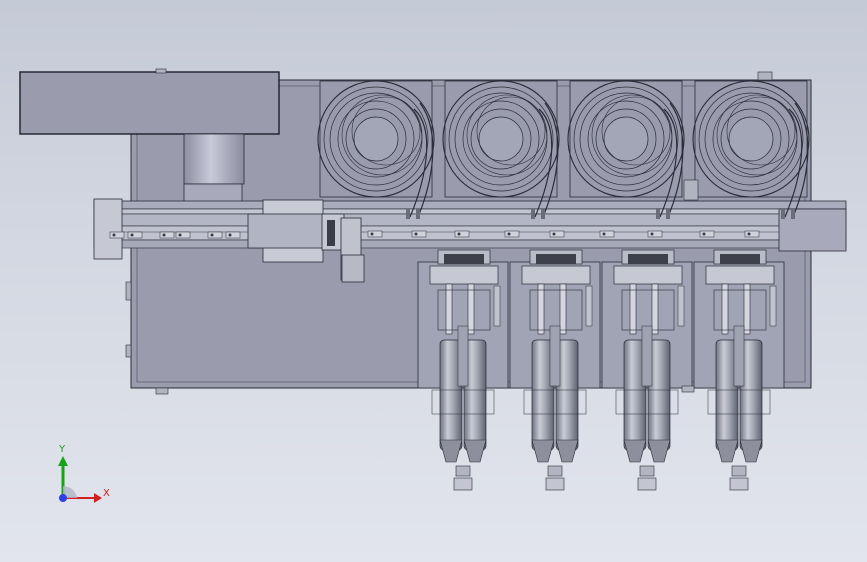 The image size is (867, 562). I want to click on top-foot, so click(161, 71).